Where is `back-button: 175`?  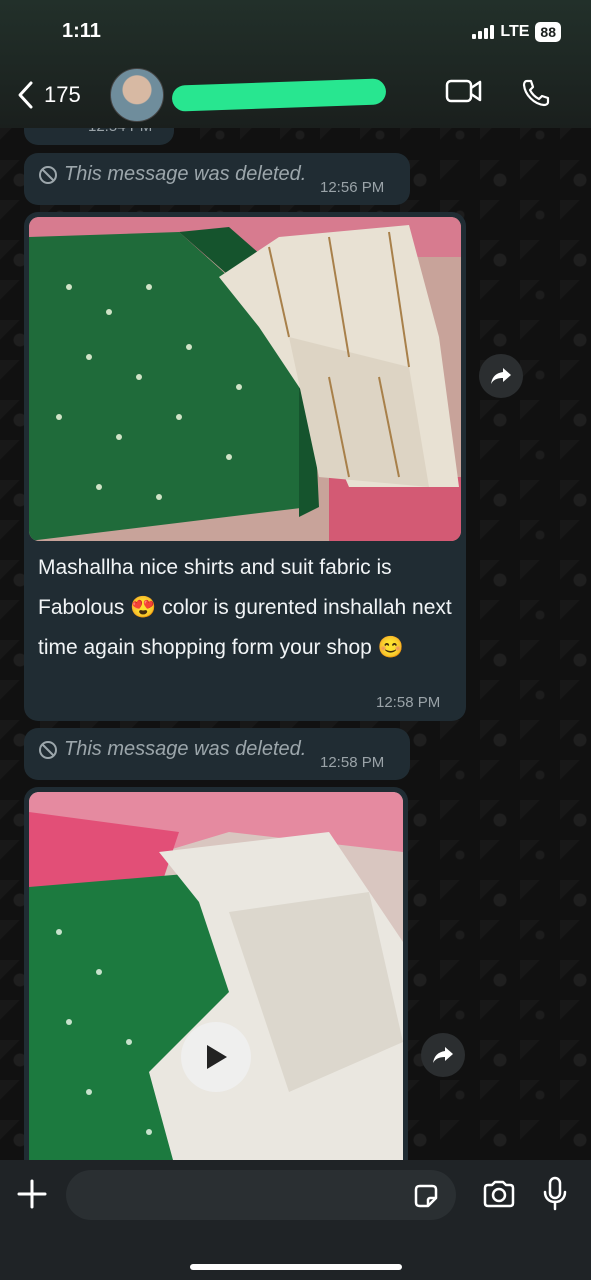 back-button: 175 is located at coordinates (48, 95).